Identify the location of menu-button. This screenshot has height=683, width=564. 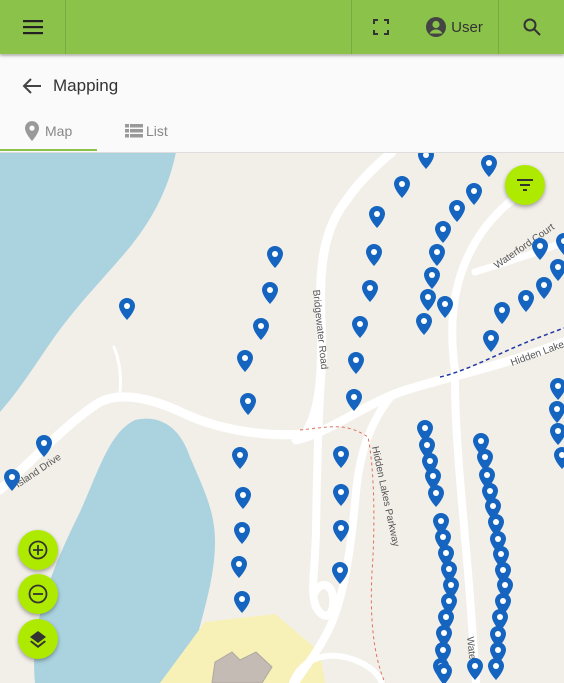
(33, 27).